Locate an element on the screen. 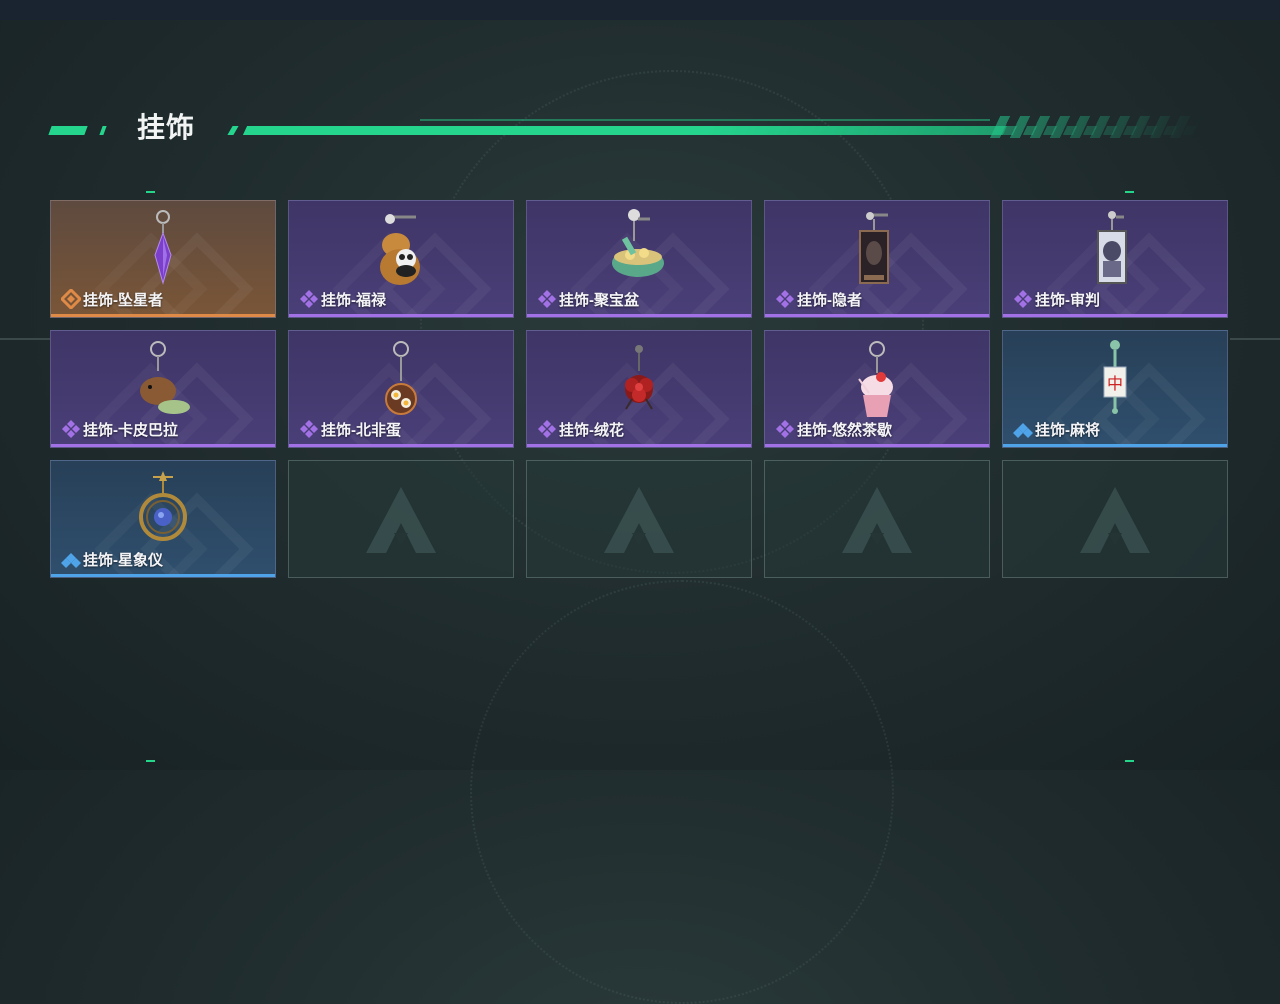 The height and width of the screenshot is (1004, 1280). charm-card: 挂饰-聚宝盆 is located at coordinates (639, 259).